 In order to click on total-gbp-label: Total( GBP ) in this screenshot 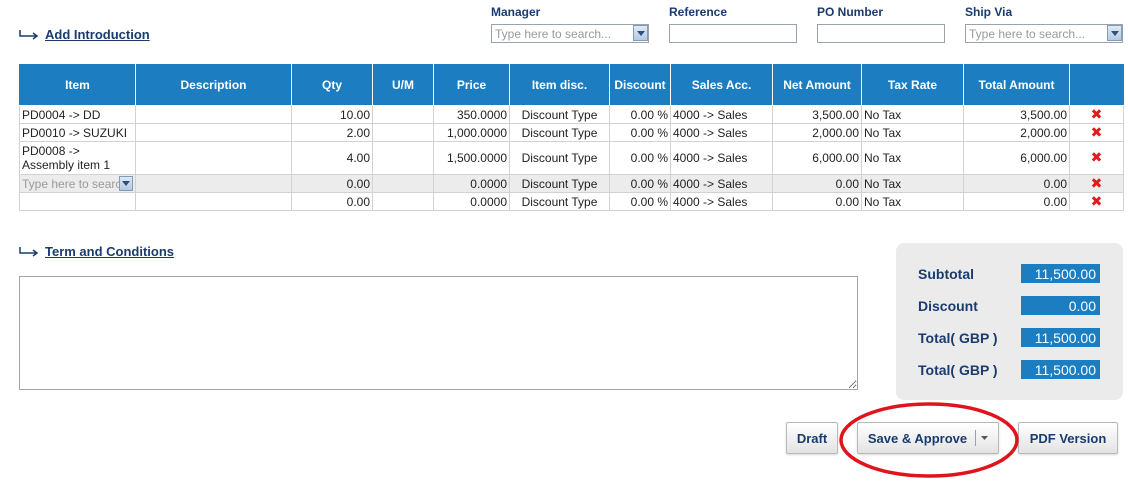, I will do `click(958, 338)`.